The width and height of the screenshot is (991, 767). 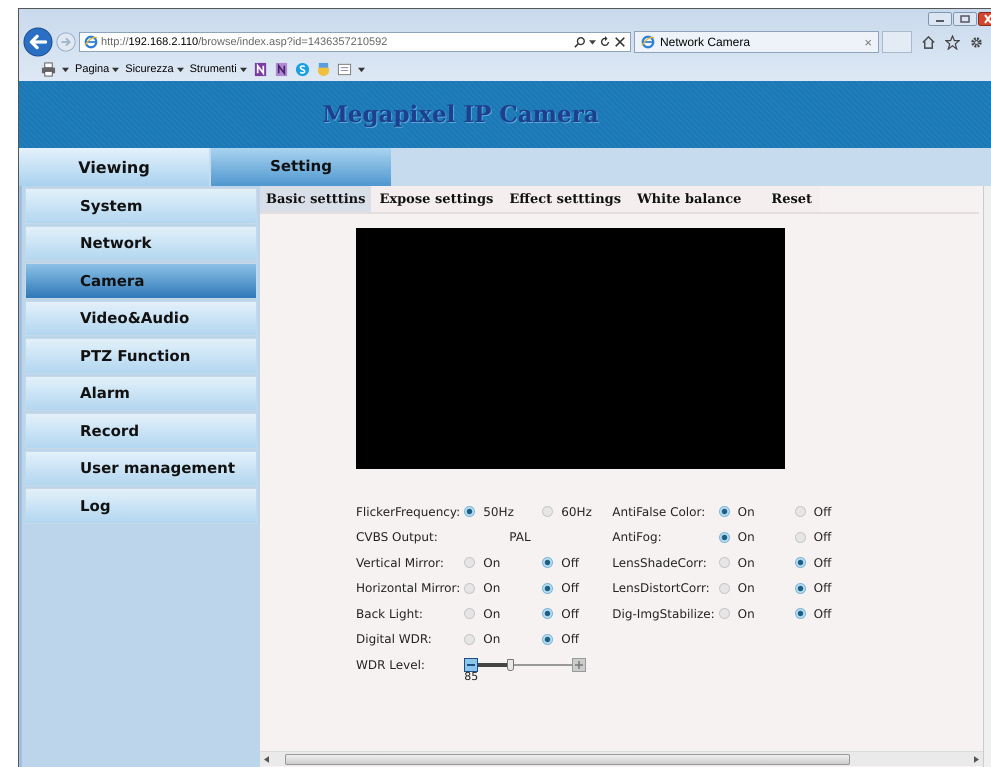 I want to click on slider-thumb, so click(x=510, y=664).